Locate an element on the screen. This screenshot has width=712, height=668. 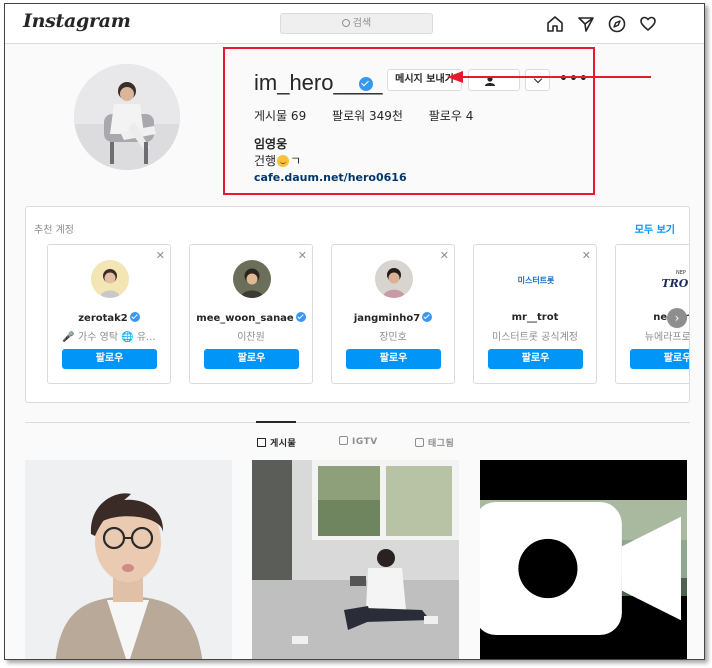
search-icon is located at coordinates (345, 23).